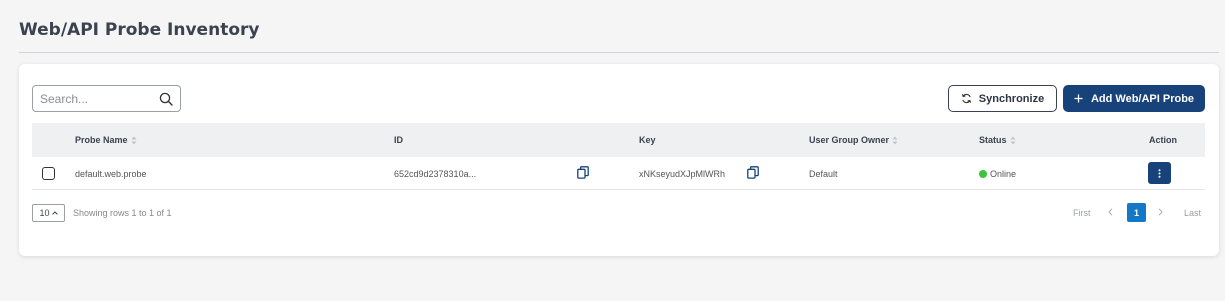  What do you see at coordinates (1142, 98) in the screenshot?
I see `add-probe-label: Add Web/API Probe` at bounding box center [1142, 98].